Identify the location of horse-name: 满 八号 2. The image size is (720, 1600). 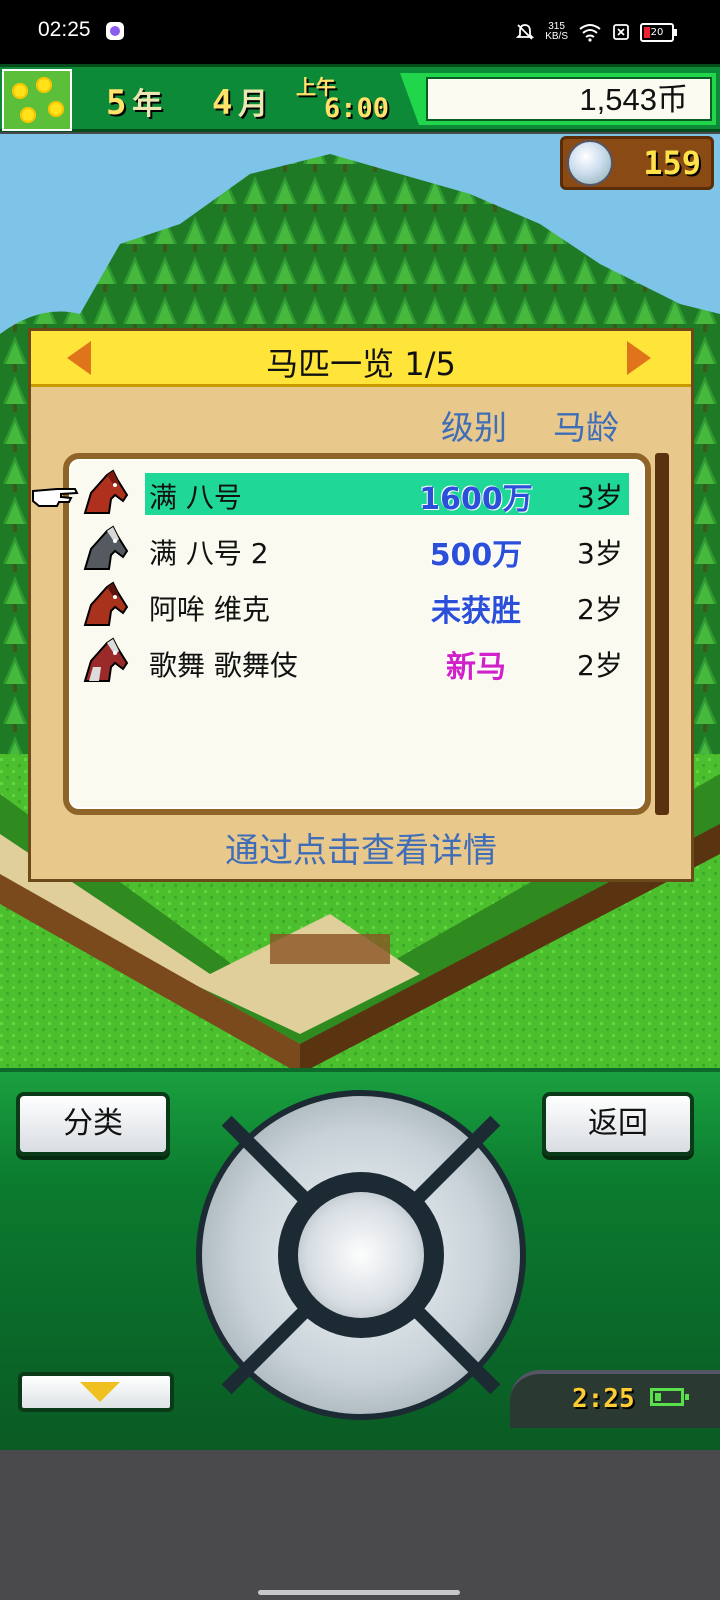
(209, 553).